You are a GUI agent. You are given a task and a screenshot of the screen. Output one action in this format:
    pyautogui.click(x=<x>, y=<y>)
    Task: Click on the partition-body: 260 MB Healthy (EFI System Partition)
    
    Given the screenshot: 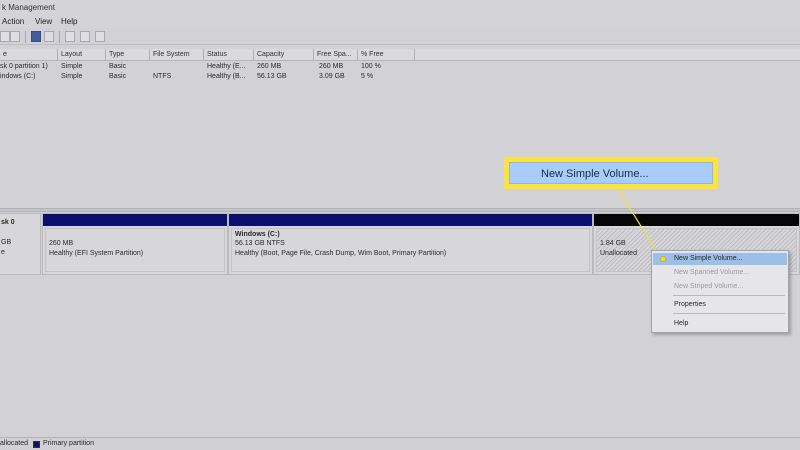 What is the action you would take?
    pyautogui.click(x=135, y=250)
    